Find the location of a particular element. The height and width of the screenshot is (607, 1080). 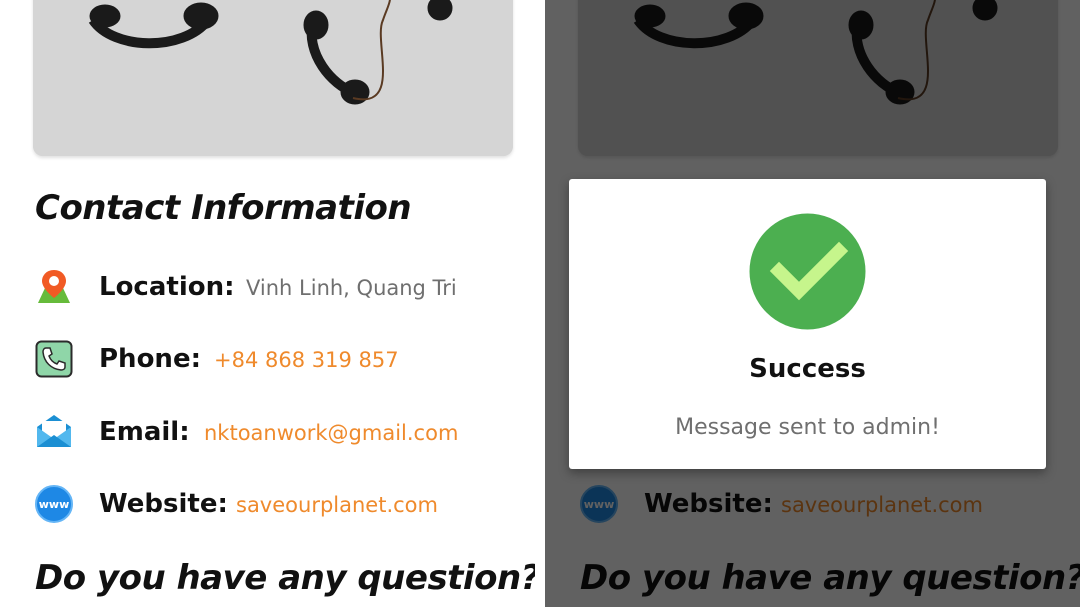

hero-image-telephones is located at coordinates (273, 78).